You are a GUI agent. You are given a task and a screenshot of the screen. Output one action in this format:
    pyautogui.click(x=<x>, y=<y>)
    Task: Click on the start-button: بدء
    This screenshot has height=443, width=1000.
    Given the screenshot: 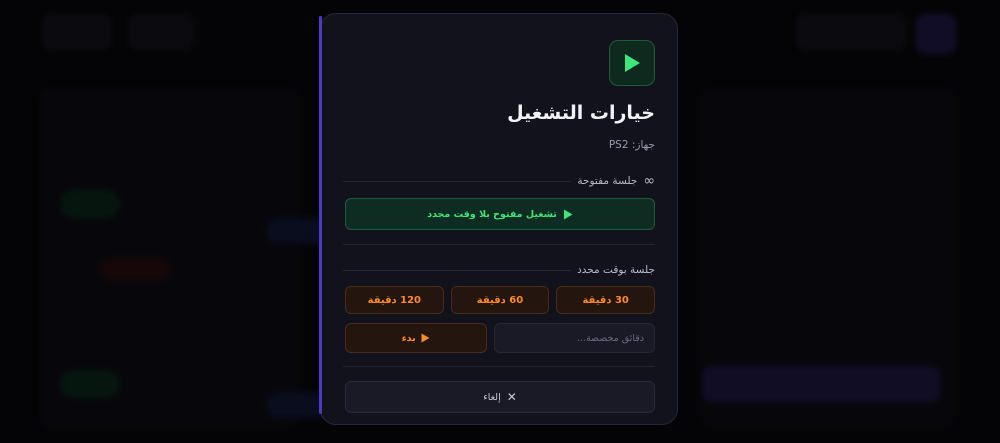 What is the action you would take?
    pyautogui.click(x=416, y=338)
    